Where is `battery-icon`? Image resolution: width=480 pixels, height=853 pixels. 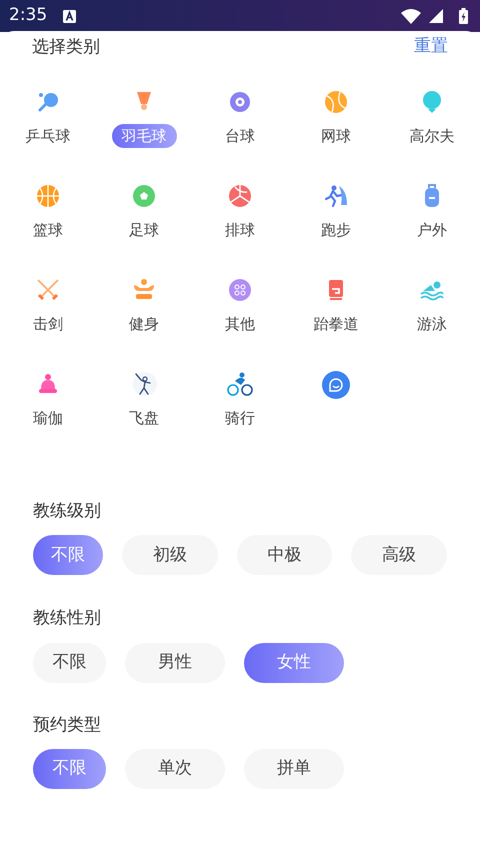 battery-icon is located at coordinates (463, 16).